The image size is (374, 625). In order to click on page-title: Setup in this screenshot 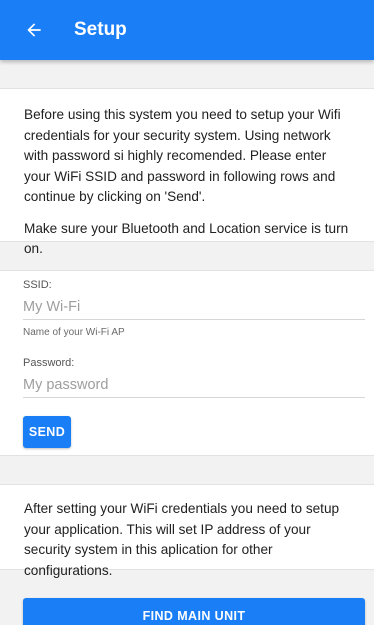, I will do `click(100, 29)`.